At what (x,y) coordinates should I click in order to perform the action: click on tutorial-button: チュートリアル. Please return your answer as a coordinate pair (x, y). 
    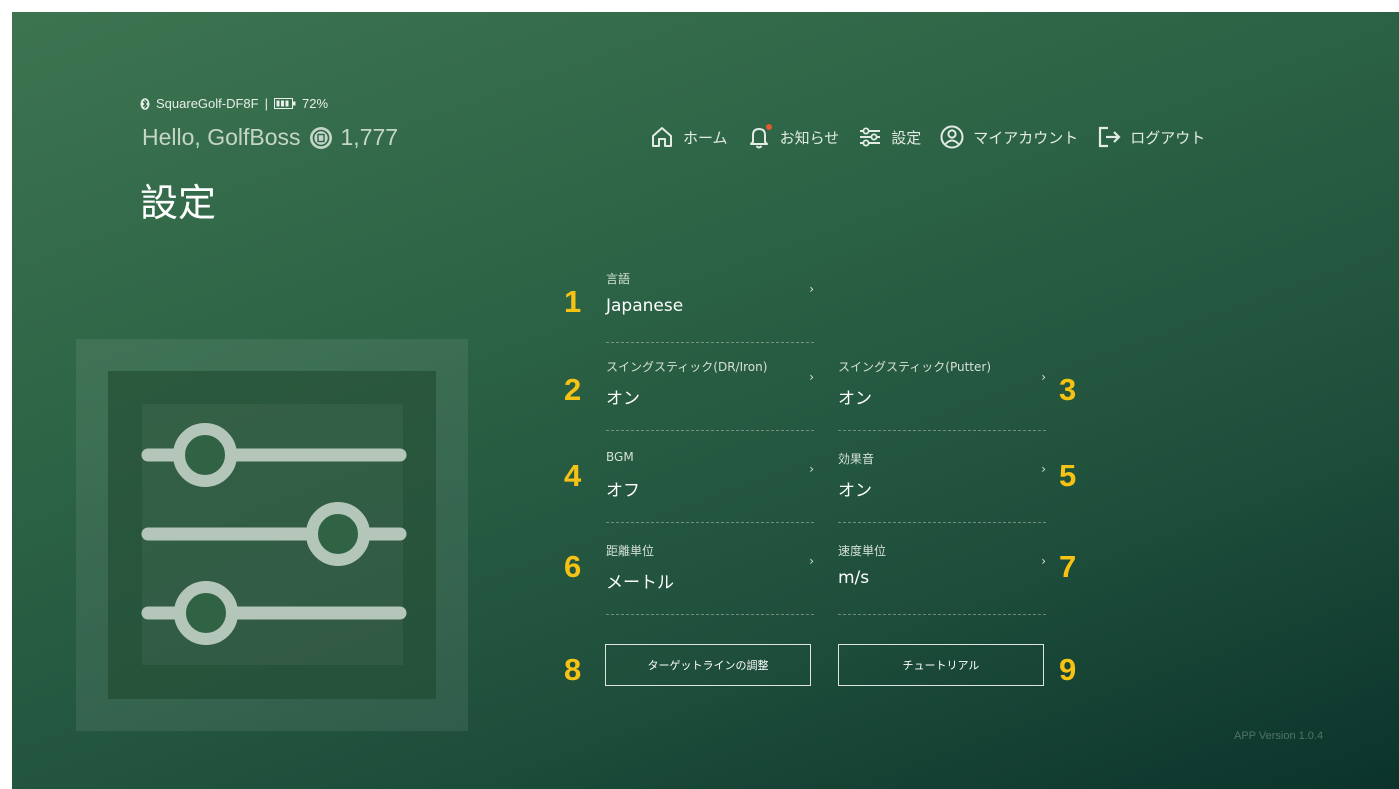
    Looking at the image, I should click on (941, 665).